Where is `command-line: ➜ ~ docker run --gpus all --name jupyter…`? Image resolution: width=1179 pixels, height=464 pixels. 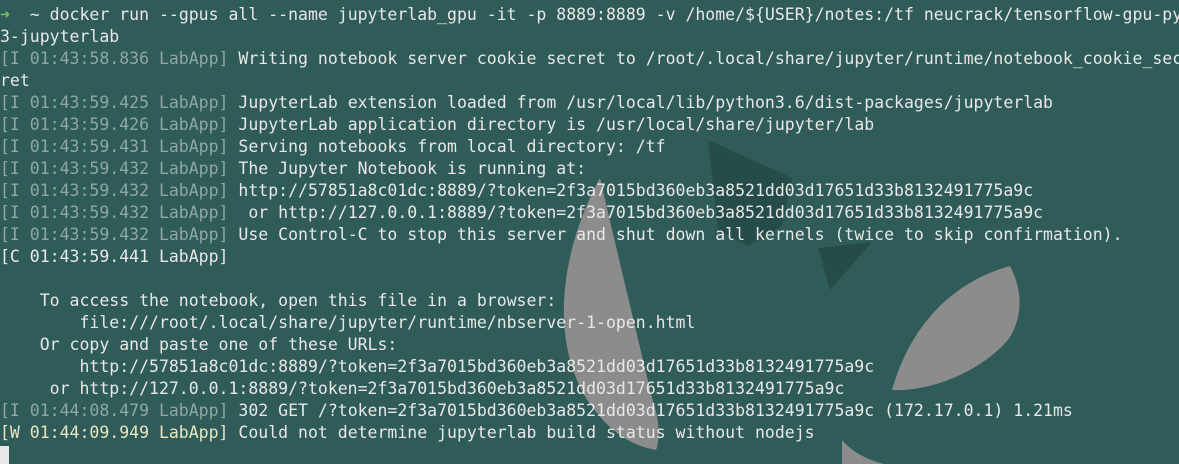 command-line: ➜ ~ docker run --gpus all --name jupyter… is located at coordinates (589, 15).